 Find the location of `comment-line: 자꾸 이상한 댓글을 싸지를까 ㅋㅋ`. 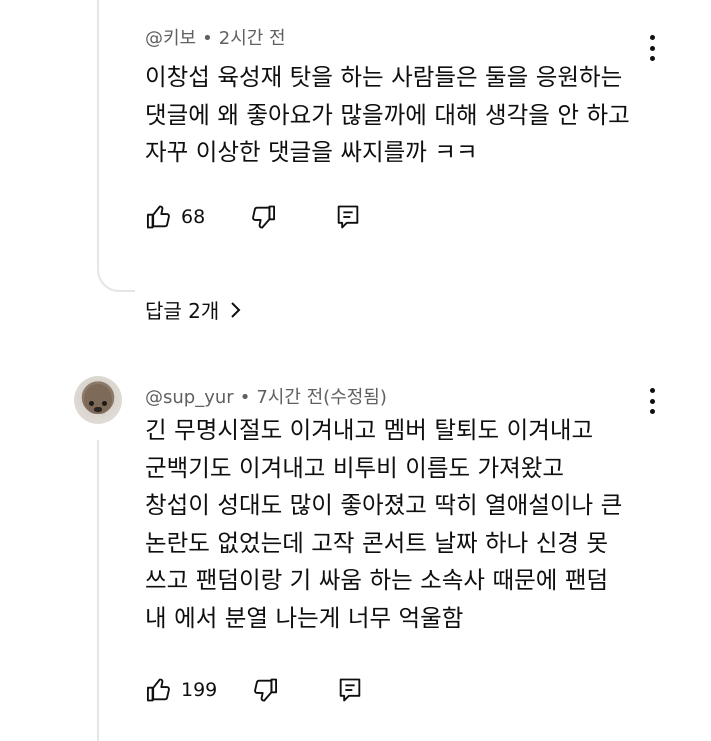

comment-line: 자꾸 이상한 댓글을 싸지를까 ㅋㅋ is located at coordinates (311, 152).